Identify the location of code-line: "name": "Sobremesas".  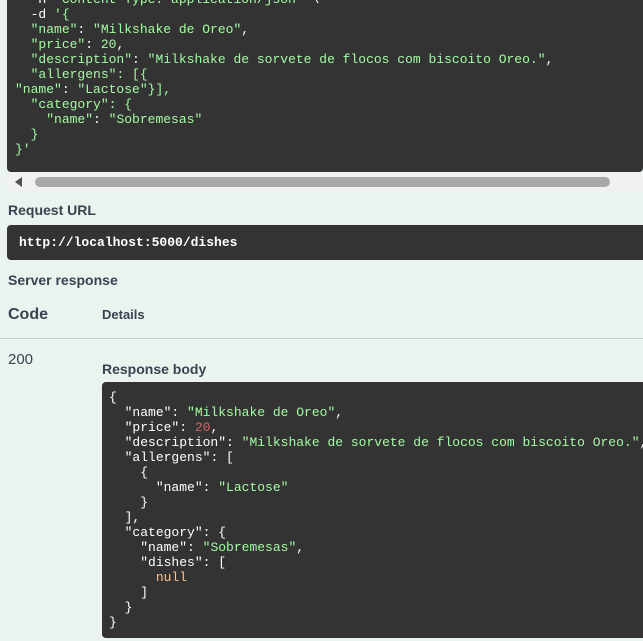
(108, 119).